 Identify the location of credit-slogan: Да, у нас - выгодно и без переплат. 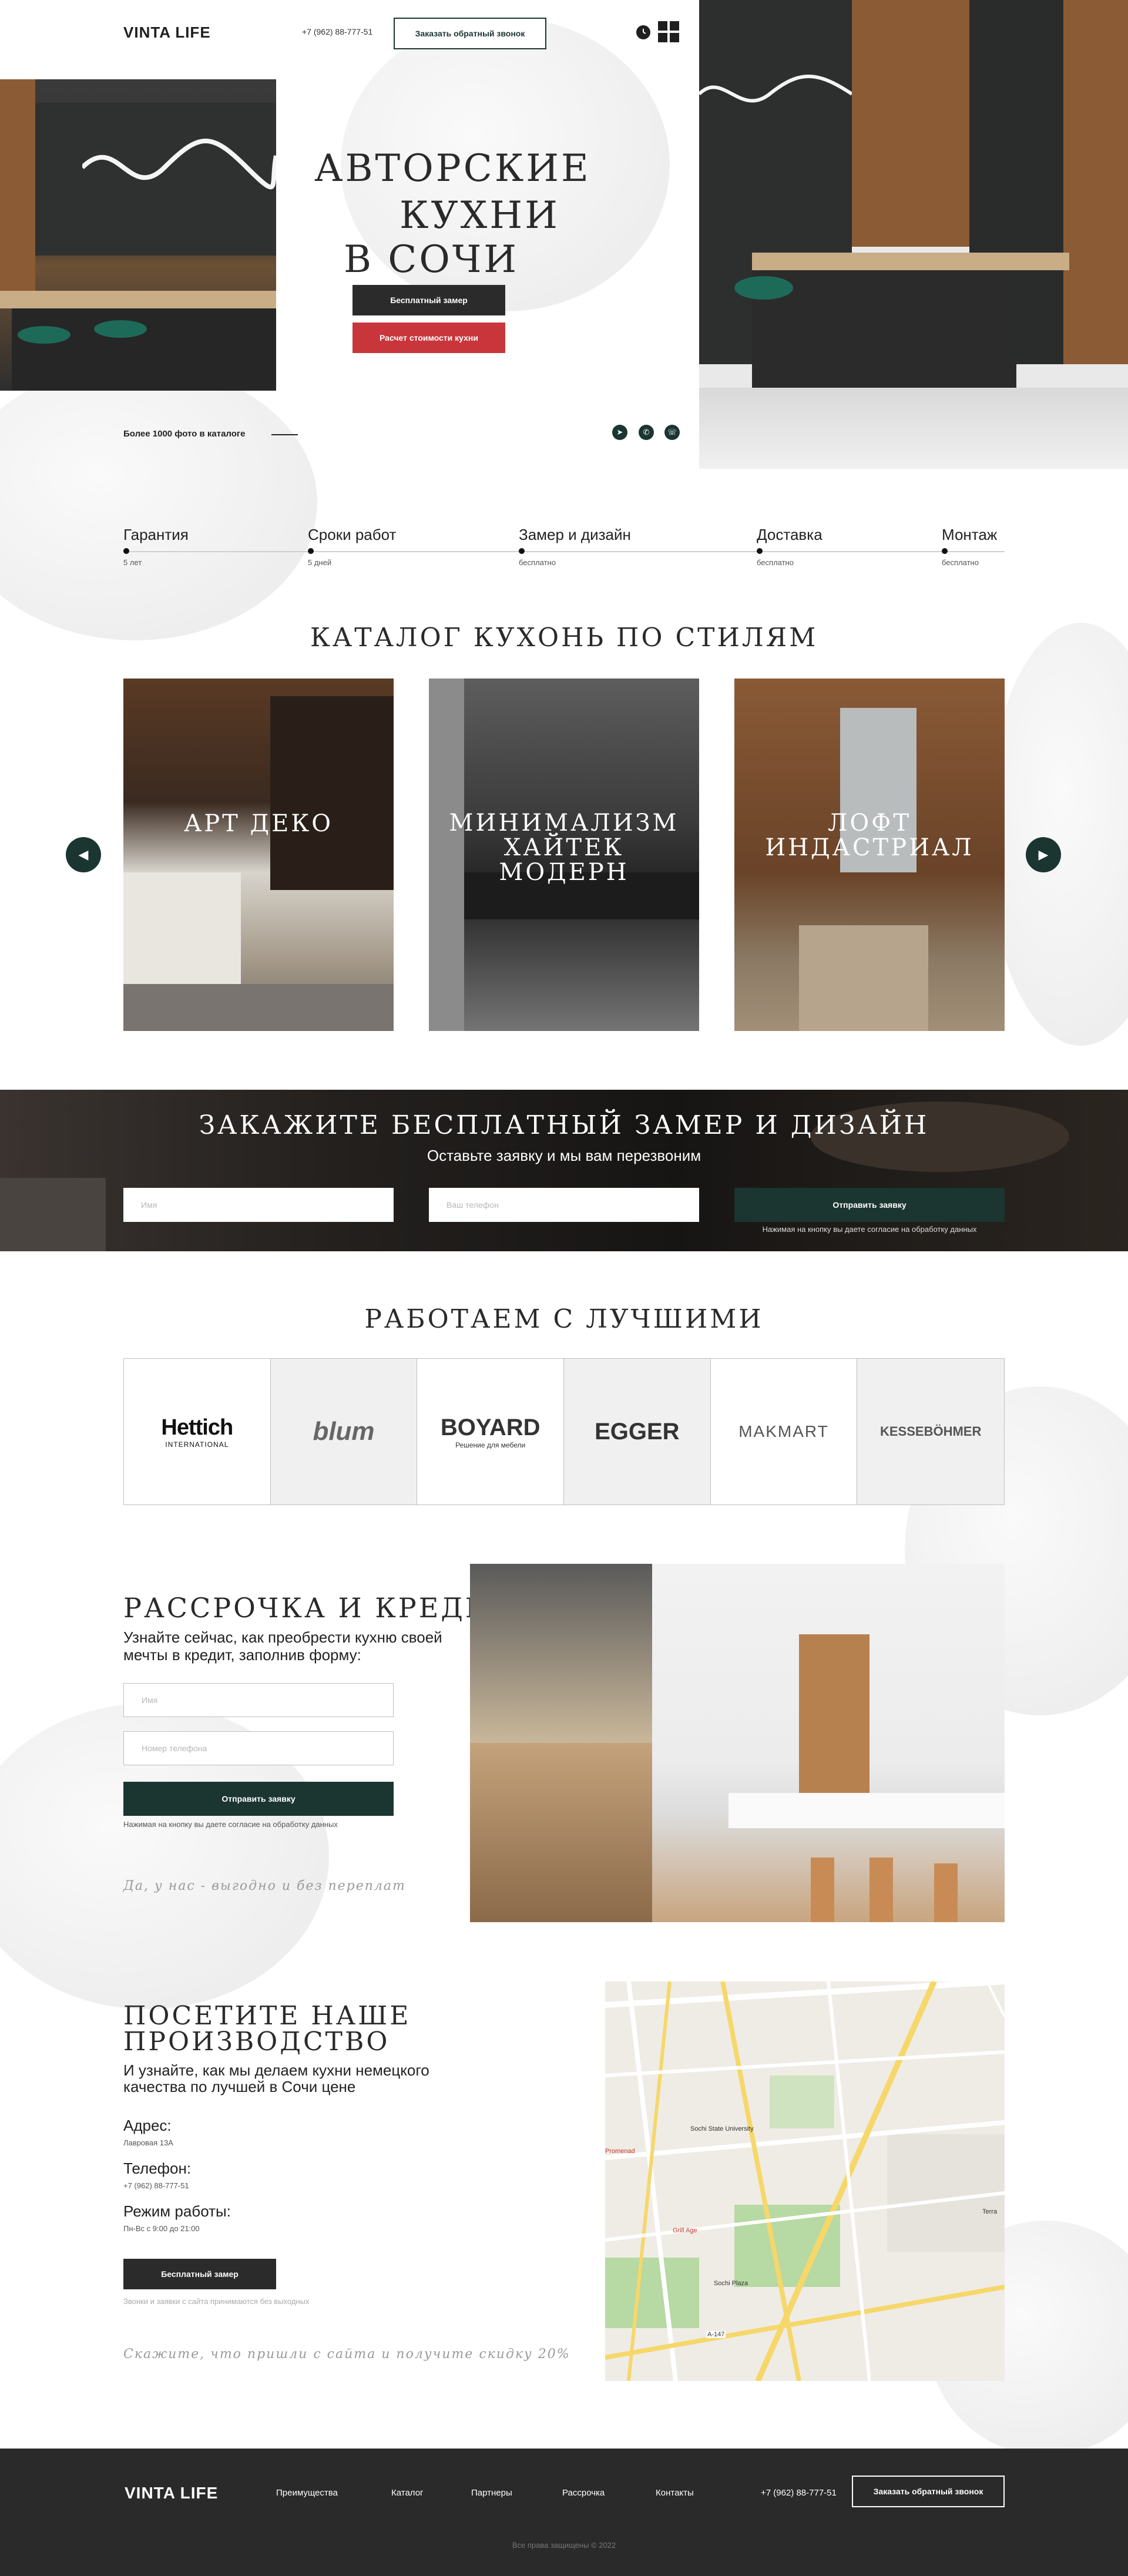
(264, 1886).